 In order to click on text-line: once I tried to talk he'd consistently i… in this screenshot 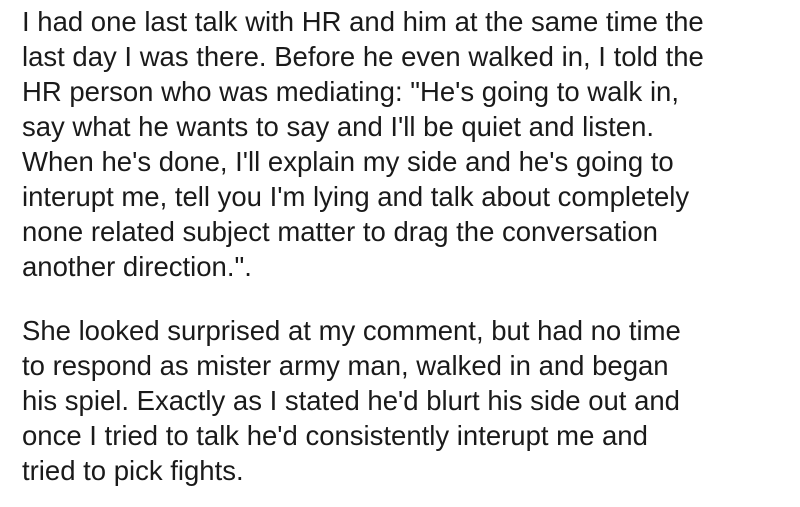, I will do `click(335, 435)`.